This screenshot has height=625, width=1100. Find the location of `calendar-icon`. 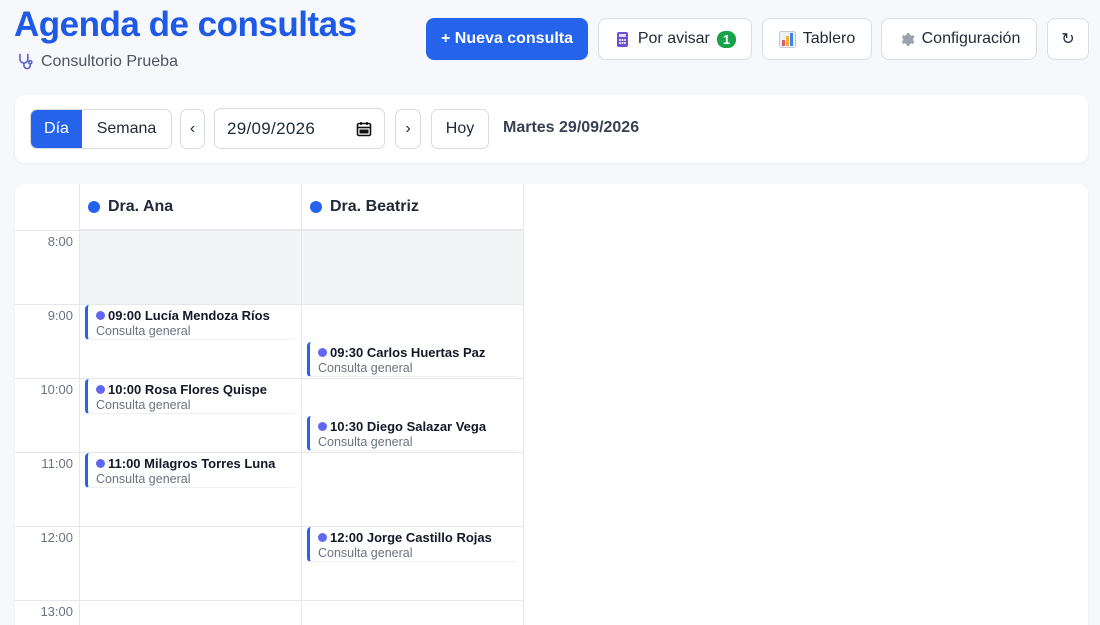

calendar-icon is located at coordinates (364, 129).